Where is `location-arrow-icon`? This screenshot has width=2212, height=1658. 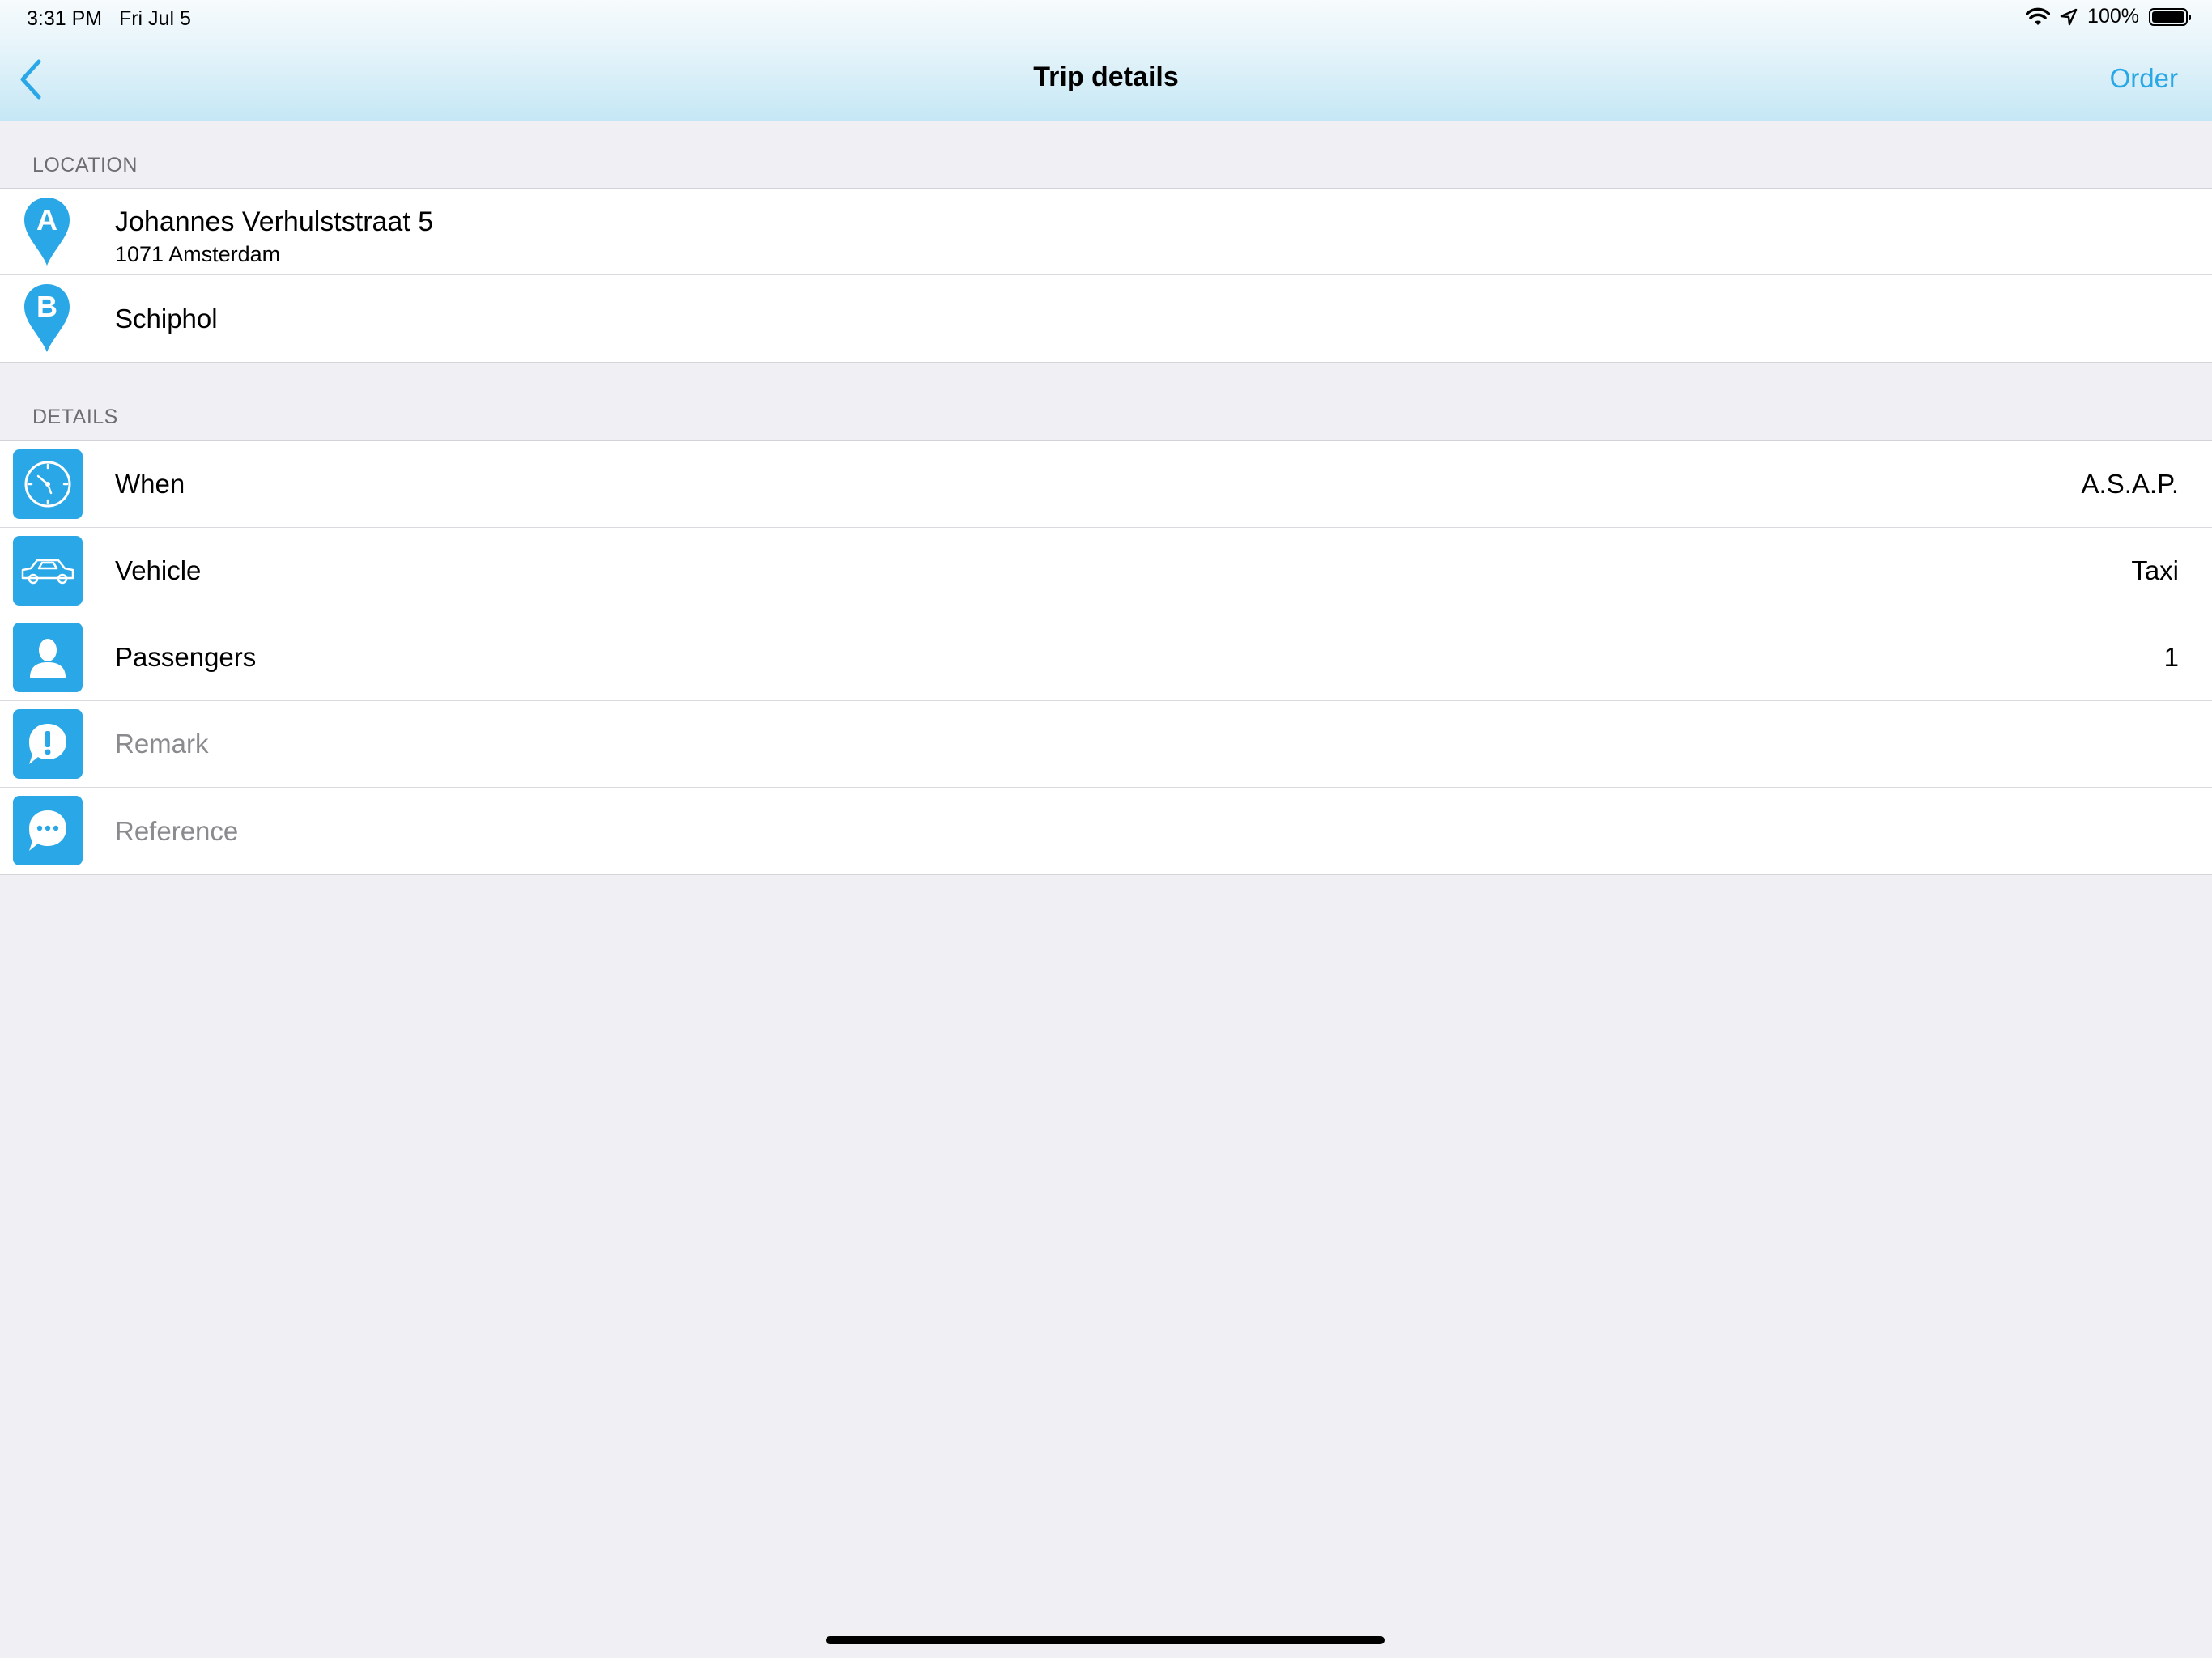 location-arrow-icon is located at coordinates (2069, 16).